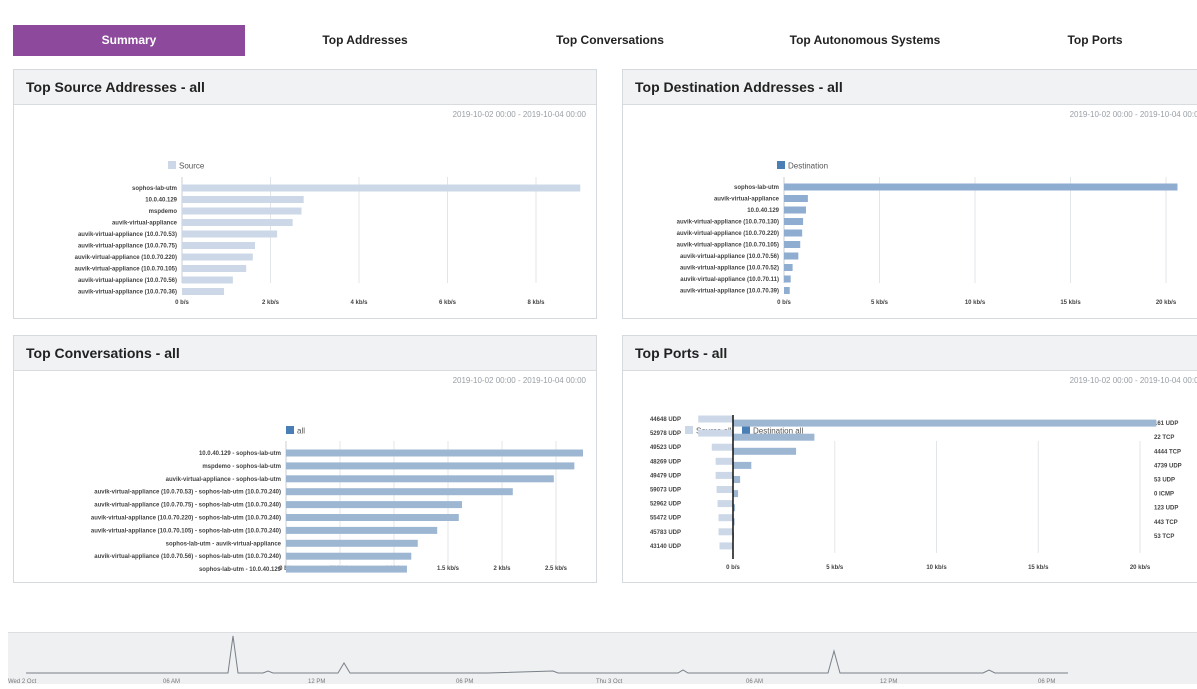 The height and width of the screenshot is (689, 1197). Describe the element at coordinates (729, 280) in the screenshot. I see `category-label: auvik-virtual-appliance (10.0.70.11)` at that location.